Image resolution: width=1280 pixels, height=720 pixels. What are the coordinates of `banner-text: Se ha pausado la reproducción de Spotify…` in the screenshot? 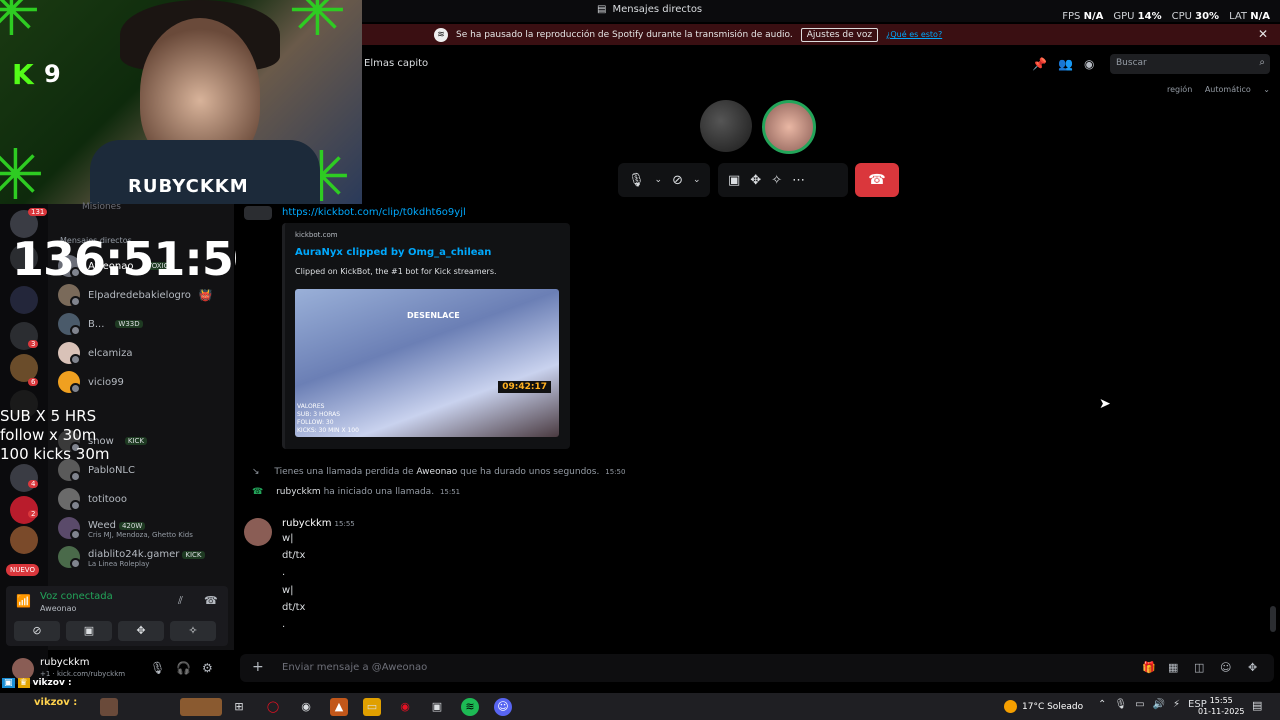 It's located at (624, 34).